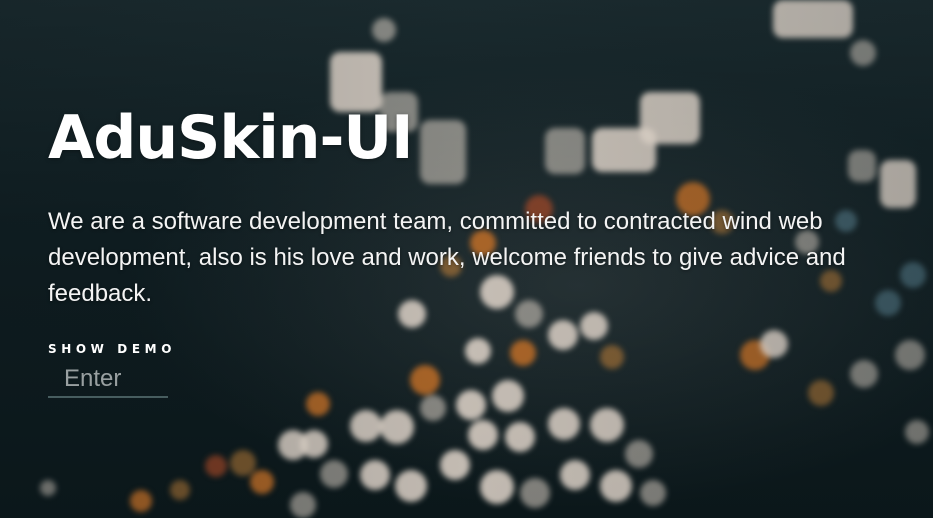  Describe the element at coordinates (108, 380) in the screenshot. I see `demo-input` at that location.